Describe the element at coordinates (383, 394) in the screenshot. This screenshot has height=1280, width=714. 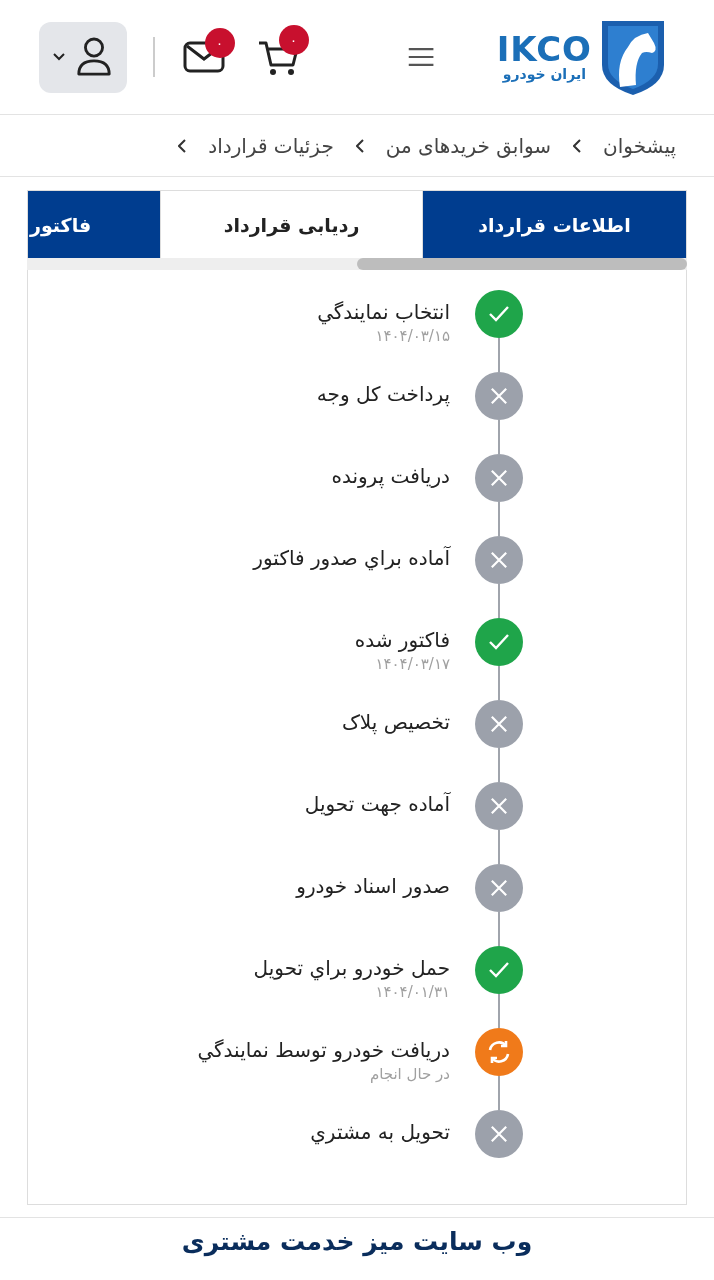
I see `step-title: پرداخت کل وجه` at that location.